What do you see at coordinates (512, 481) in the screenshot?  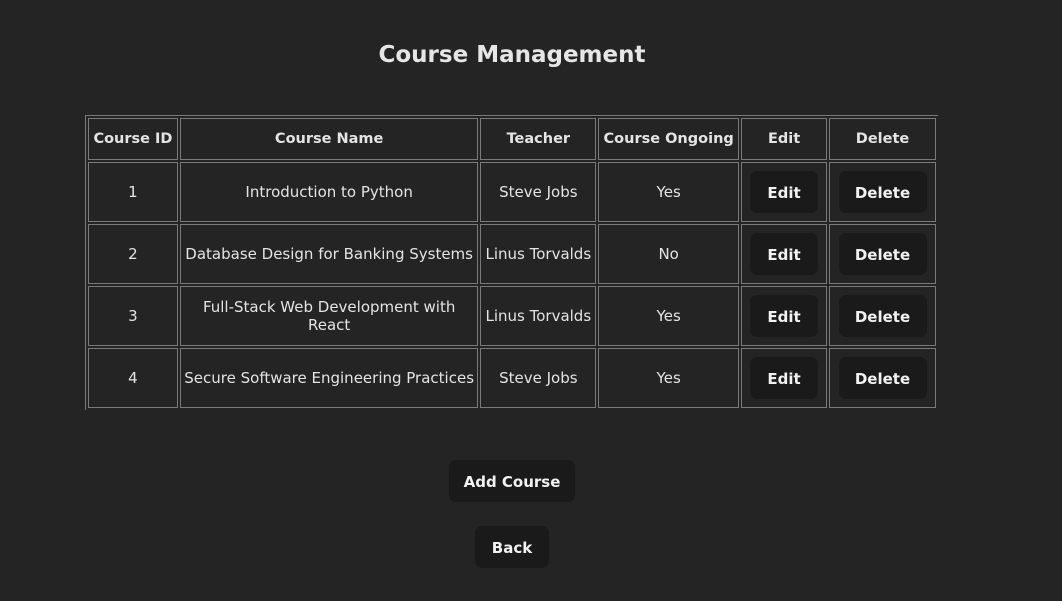 I see `add-course-button: Add Course` at bounding box center [512, 481].